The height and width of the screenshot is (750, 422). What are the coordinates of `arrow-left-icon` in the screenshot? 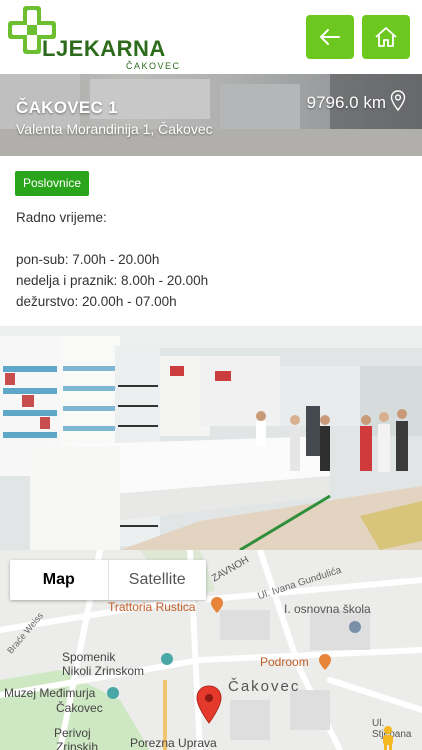 It's located at (330, 37).